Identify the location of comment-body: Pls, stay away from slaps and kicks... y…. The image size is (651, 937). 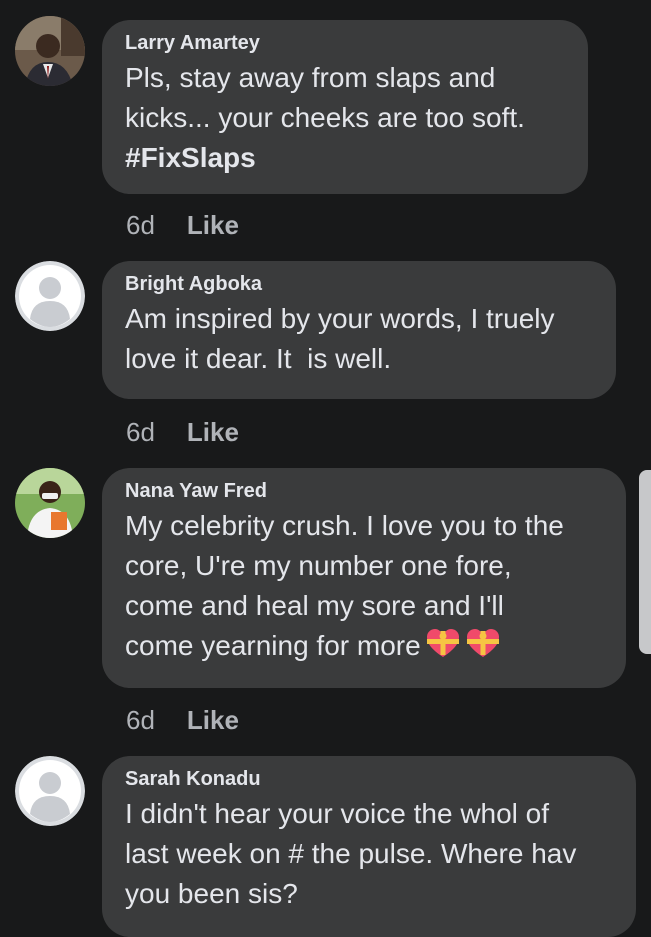
(325, 97).